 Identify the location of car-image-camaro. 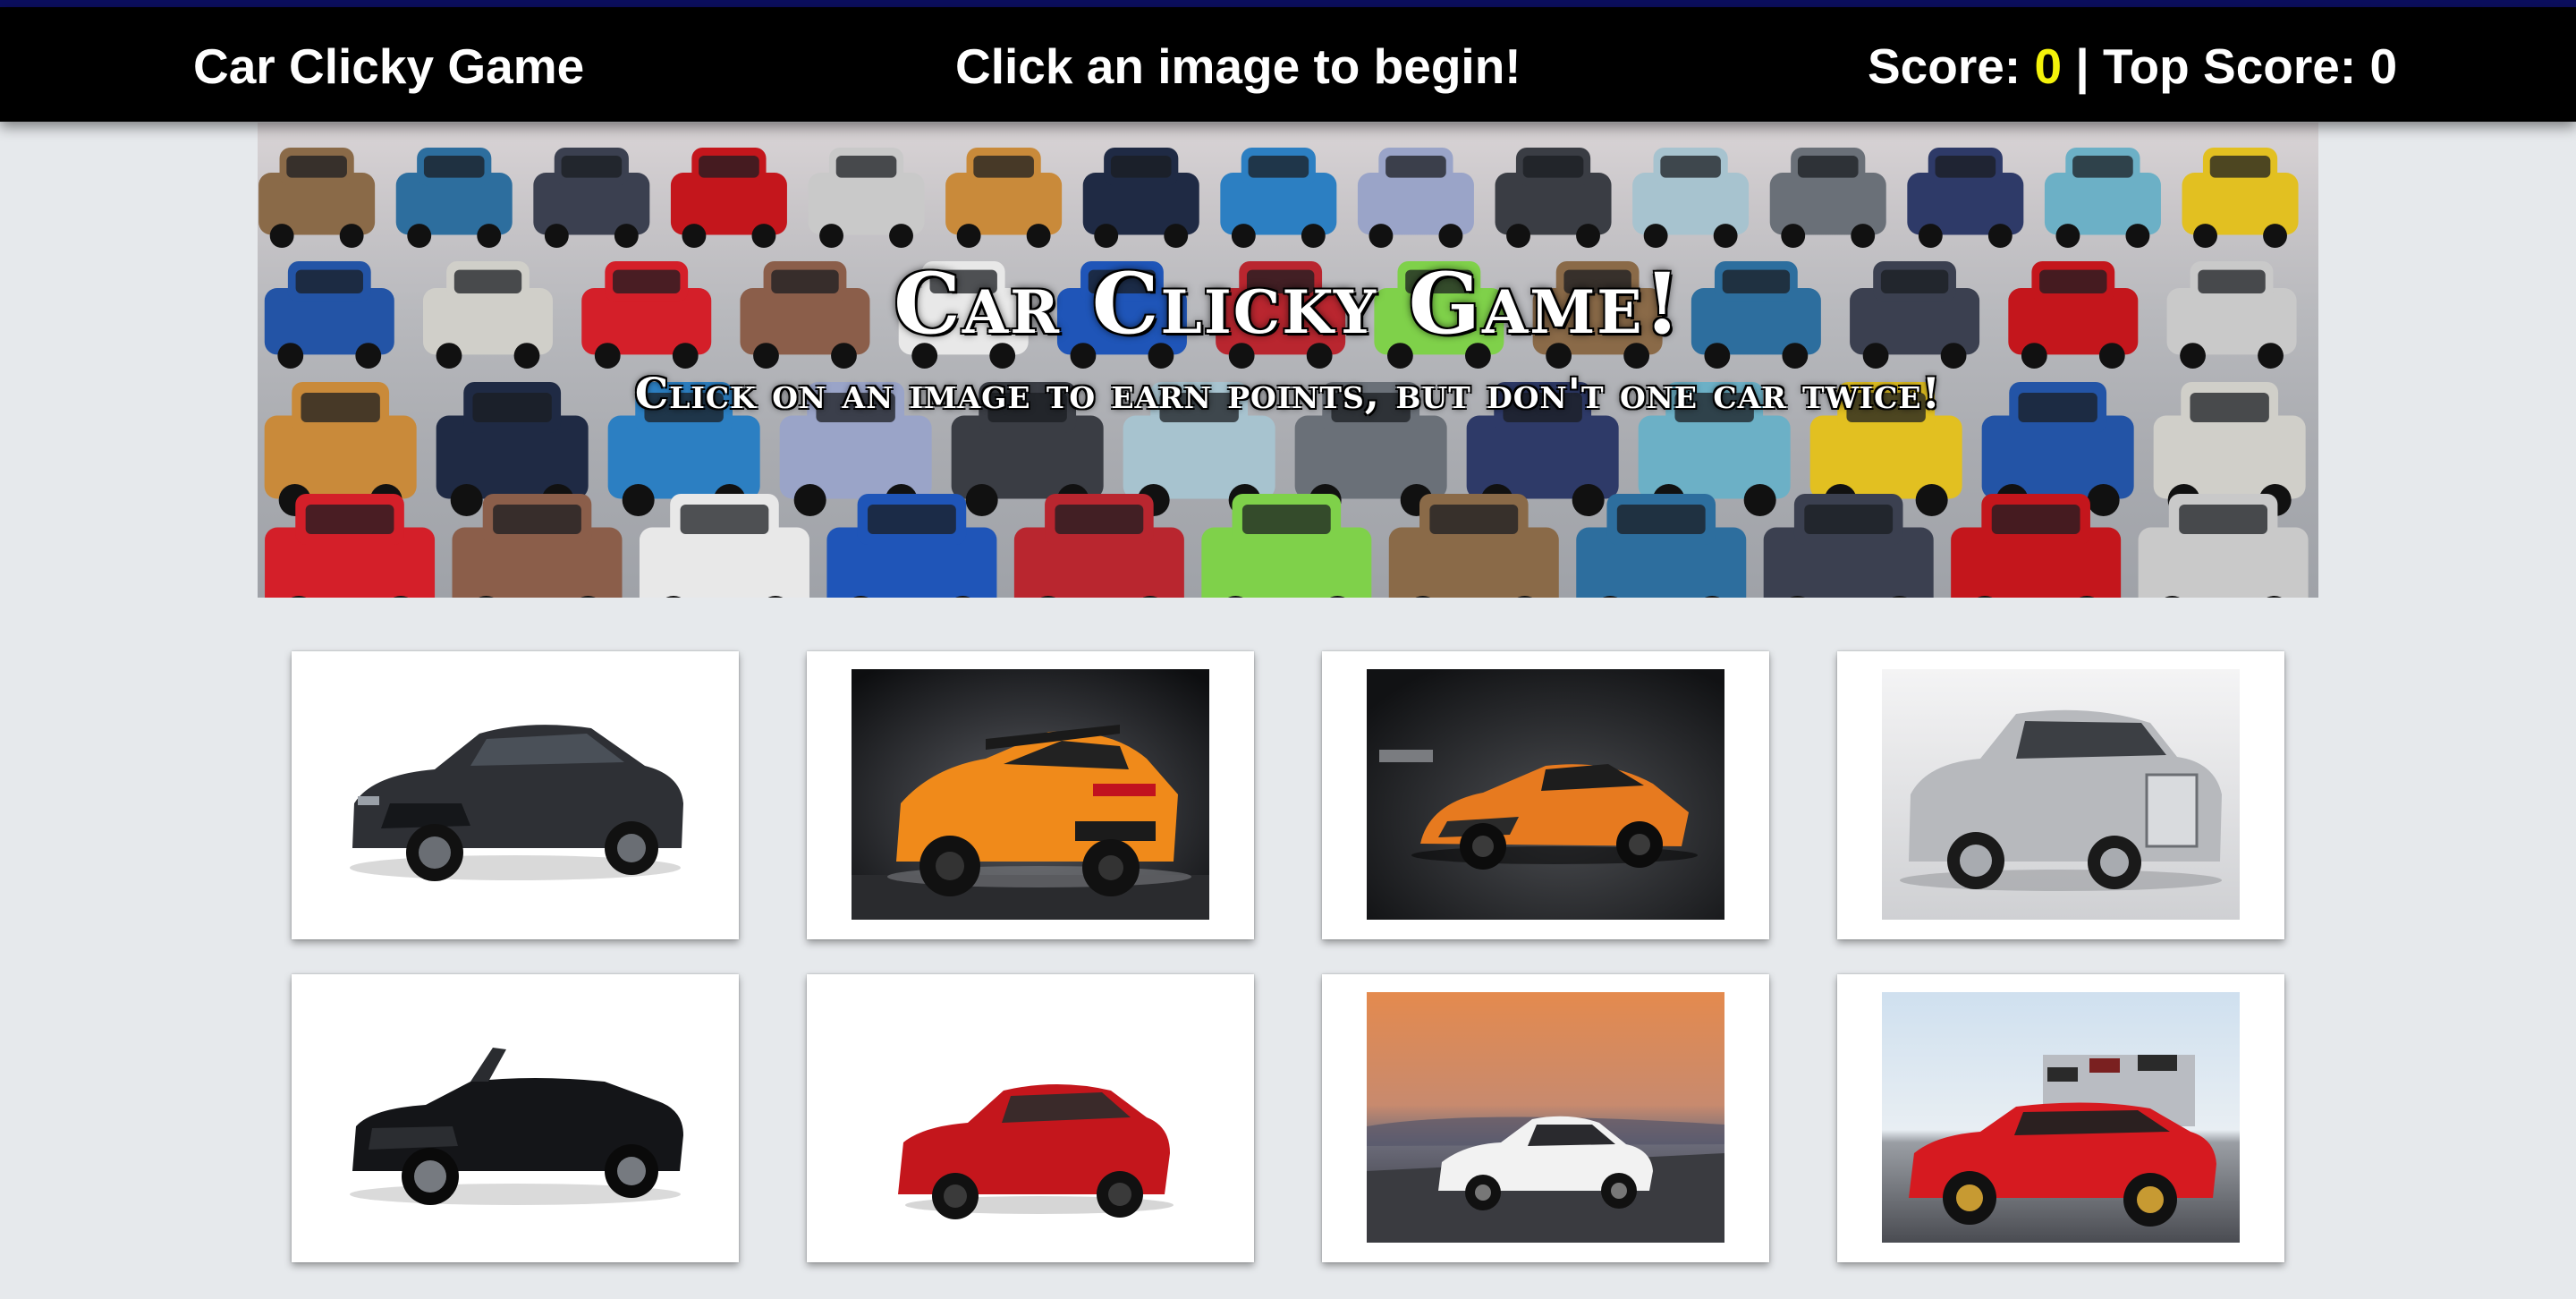
(515, 794).